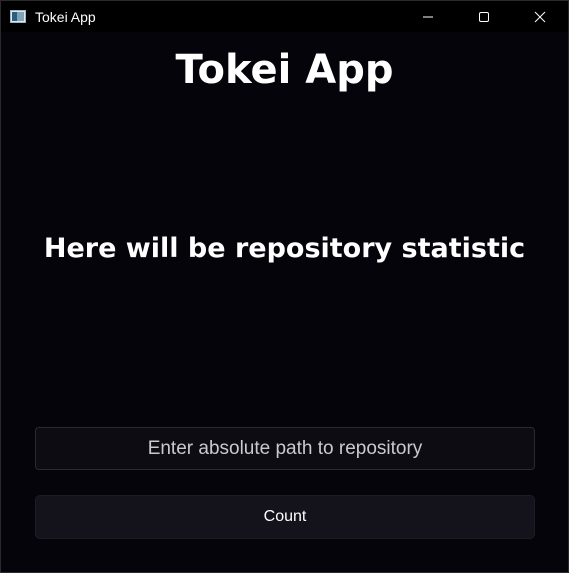  I want to click on title-bar: Tokei App, so click(284, 16).